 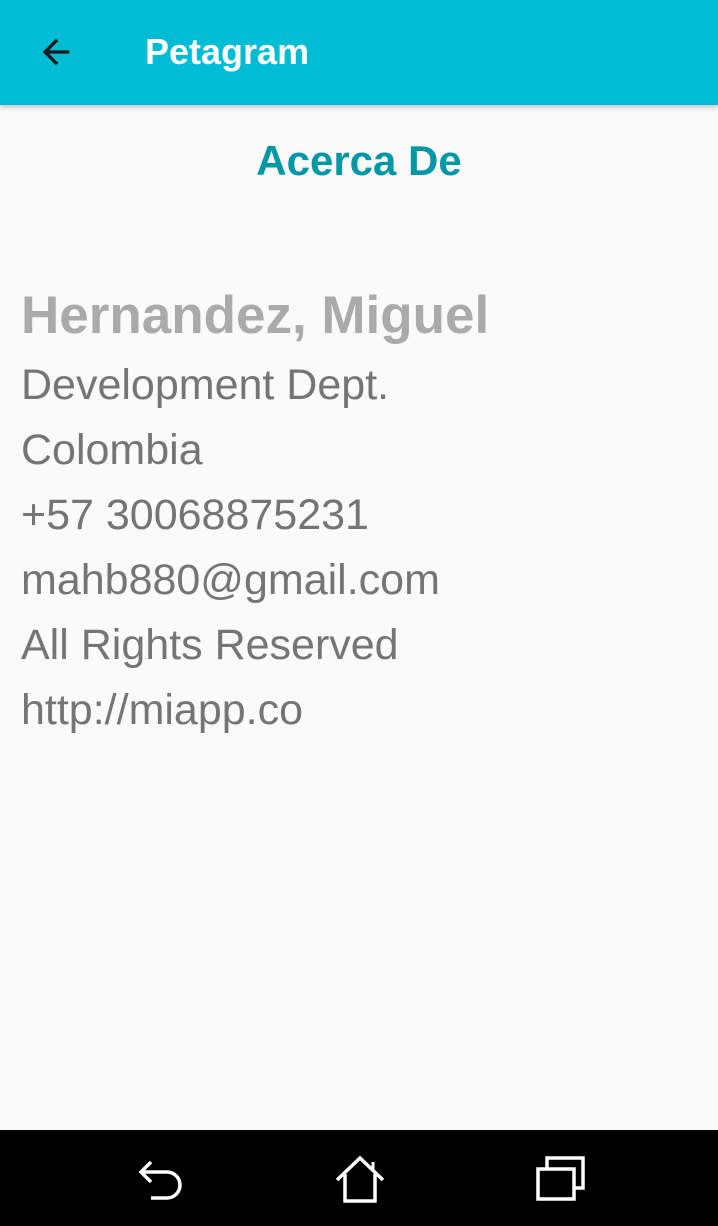 What do you see at coordinates (210, 645) in the screenshot?
I see `rights-text: All Rights Reserved` at bounding box center [210, 645].